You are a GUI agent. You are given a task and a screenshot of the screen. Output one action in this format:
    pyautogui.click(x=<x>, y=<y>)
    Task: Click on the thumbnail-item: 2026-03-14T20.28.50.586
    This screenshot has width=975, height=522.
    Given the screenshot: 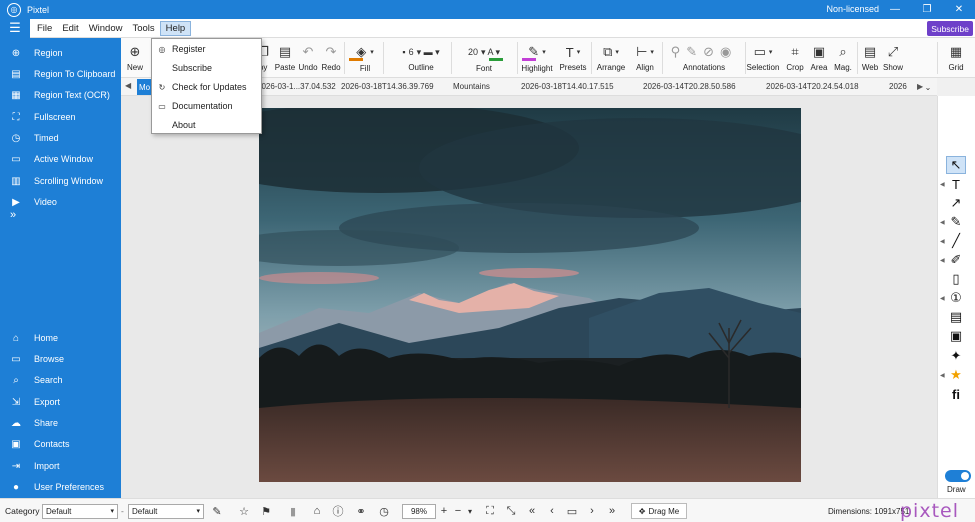 What is the action you would take?
    pyautogui.click(x=689, y=86)
    